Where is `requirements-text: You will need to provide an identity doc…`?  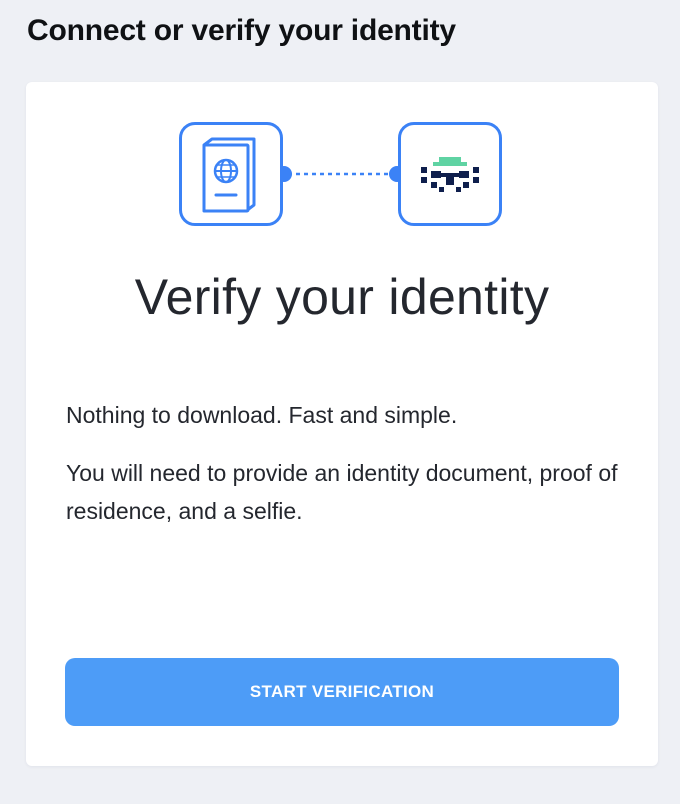 requirements-text: You will need to provide an identity doc… is located at coordinates (342, 492).